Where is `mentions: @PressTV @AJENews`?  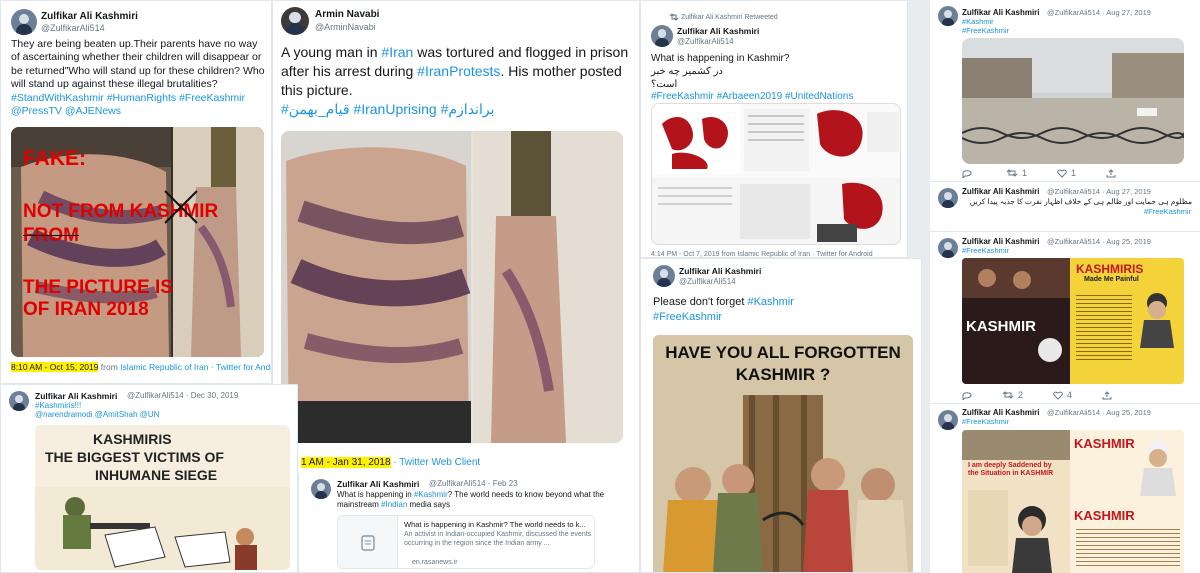
mentions: @PressTV @AJENews is located at coordinates (66, 111).